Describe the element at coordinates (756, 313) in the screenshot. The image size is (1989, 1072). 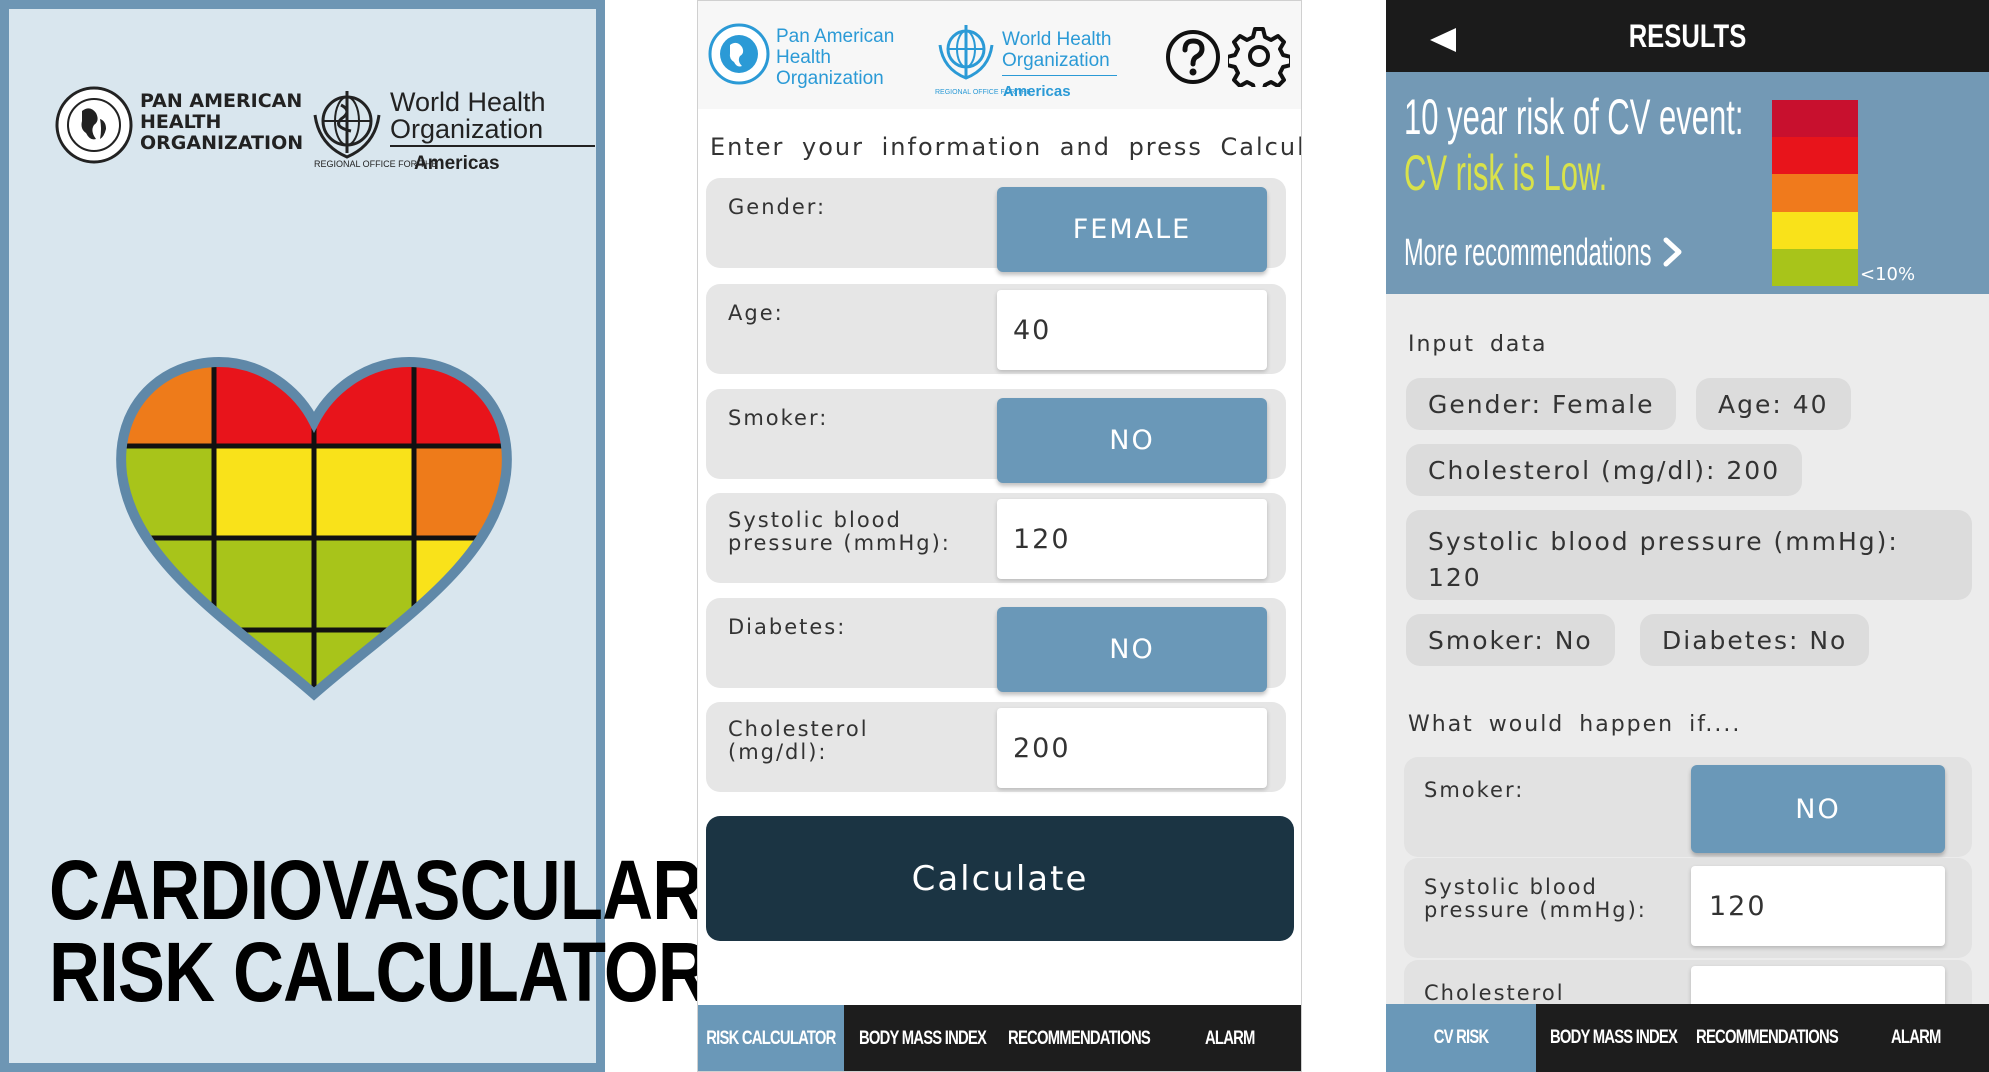
I see `age-label: Age:` at that location.